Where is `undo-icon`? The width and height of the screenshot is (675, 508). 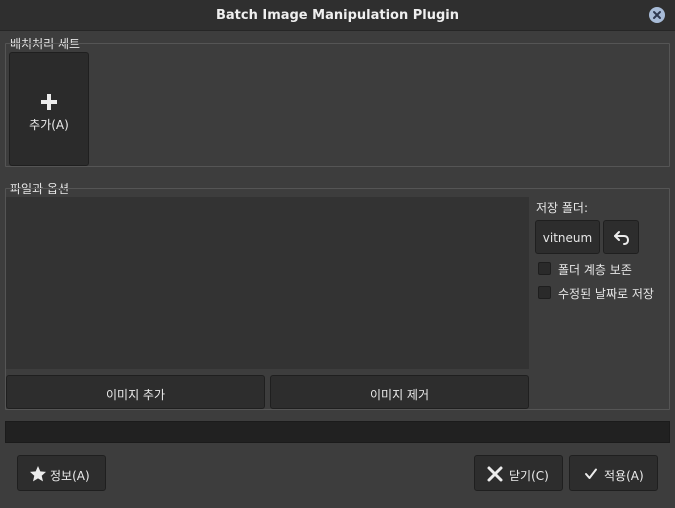
undo-icon is located at coordinates (622, 238).